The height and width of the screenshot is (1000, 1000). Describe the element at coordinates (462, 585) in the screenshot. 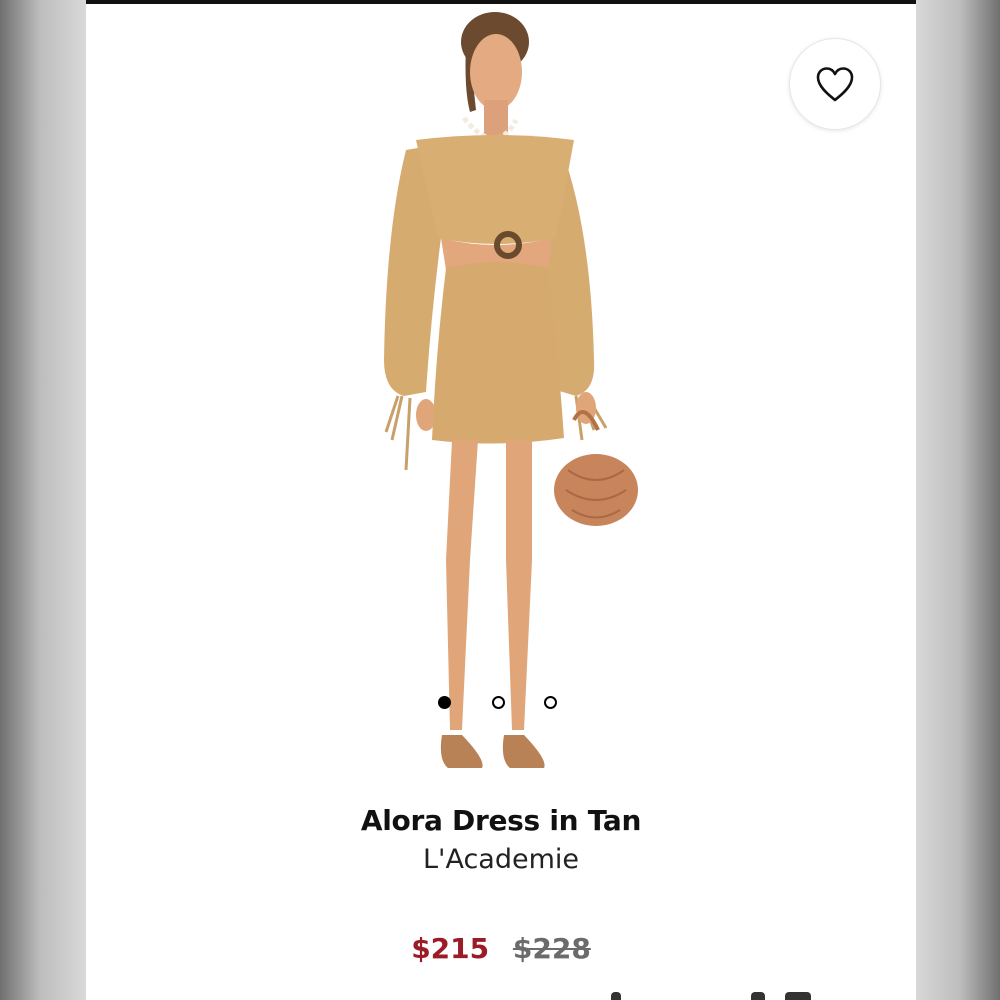

I see `left-leg` at that location.